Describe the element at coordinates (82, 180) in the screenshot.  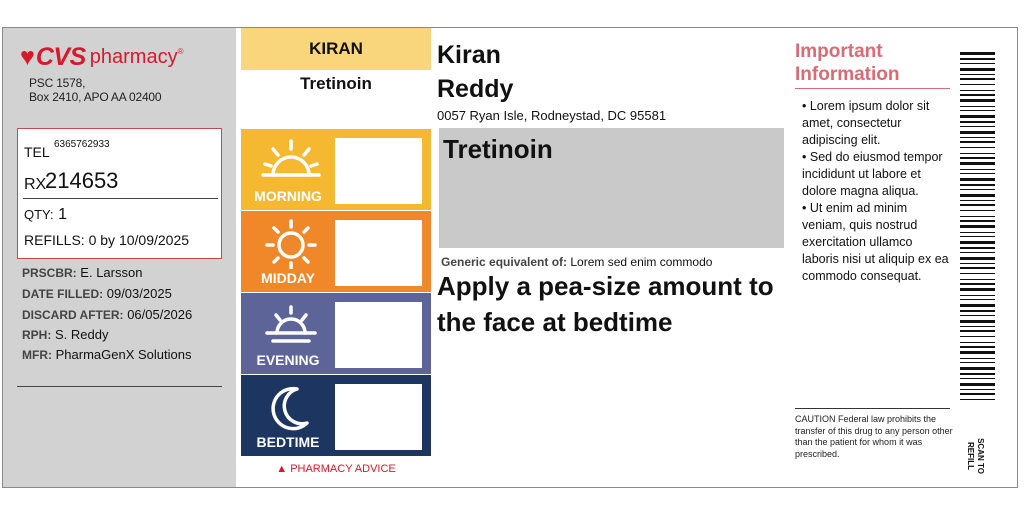
I see `rx-number: 214653` at that location.